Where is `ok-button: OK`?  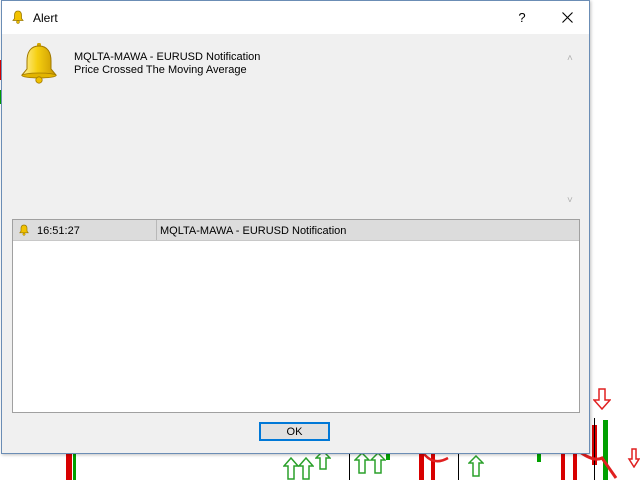
ok-button: OK is located at coordinates (294, 431).